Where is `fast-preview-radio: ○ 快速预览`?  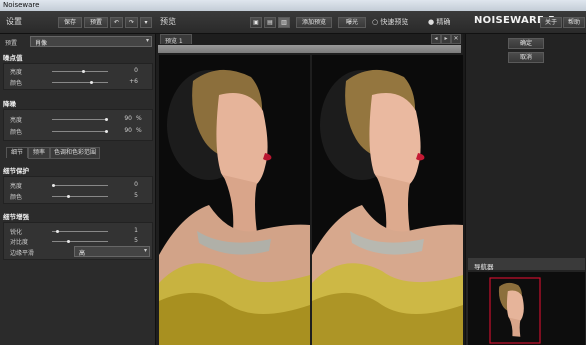 fast-preview-radio: ○ 快速预览 is located at coordinates (390, 22).